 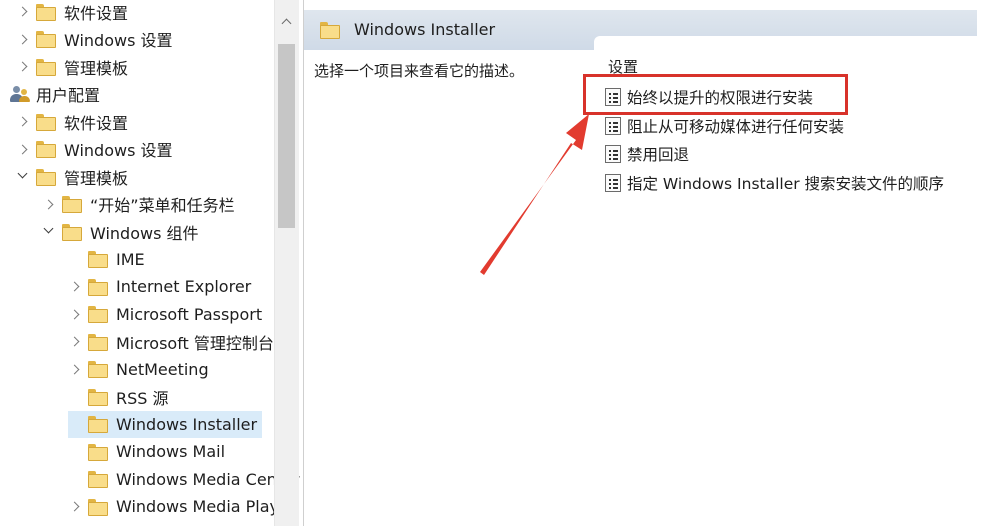 What do you see at coordinates (184, 286) in the screenshot?
I see `tree-item-label: Internet Explorer` at bounding box center [184, 286].